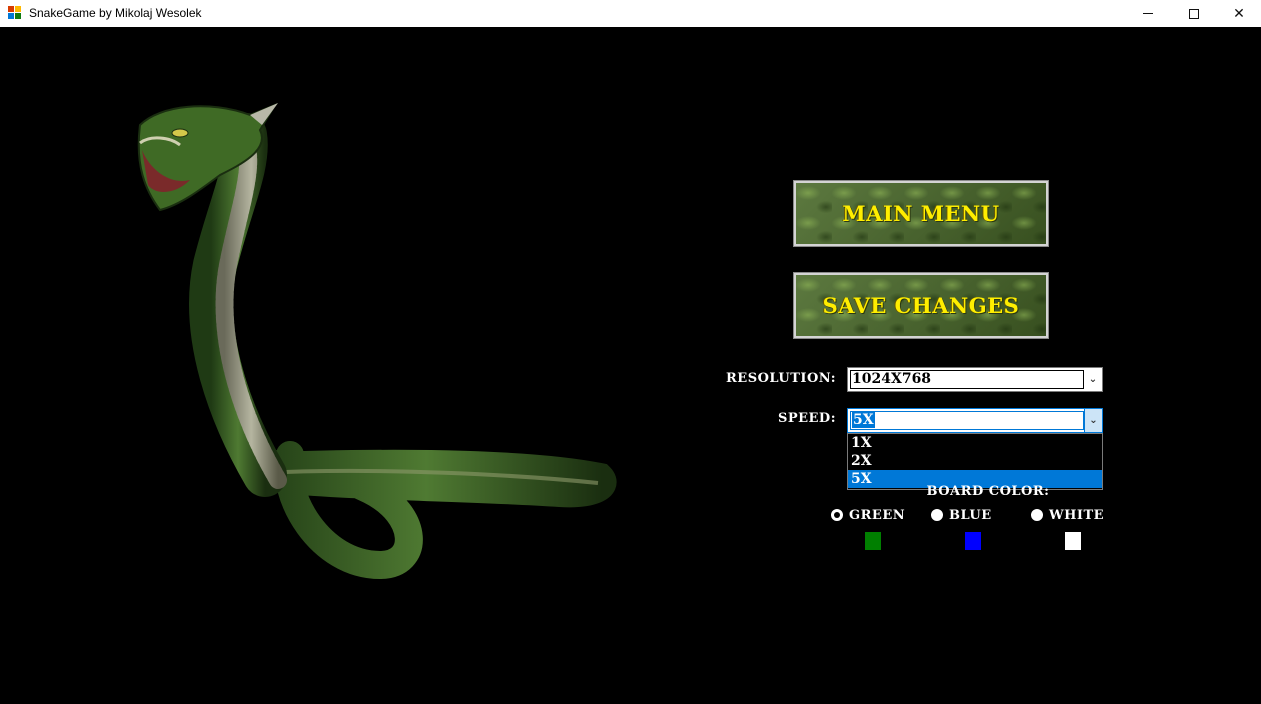  I want to click on minimize-icon, so click(1148, 13).